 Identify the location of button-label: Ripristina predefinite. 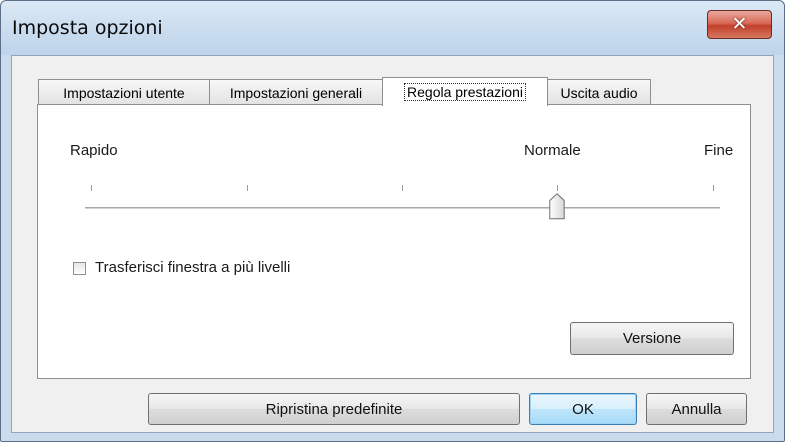
(334, 409).